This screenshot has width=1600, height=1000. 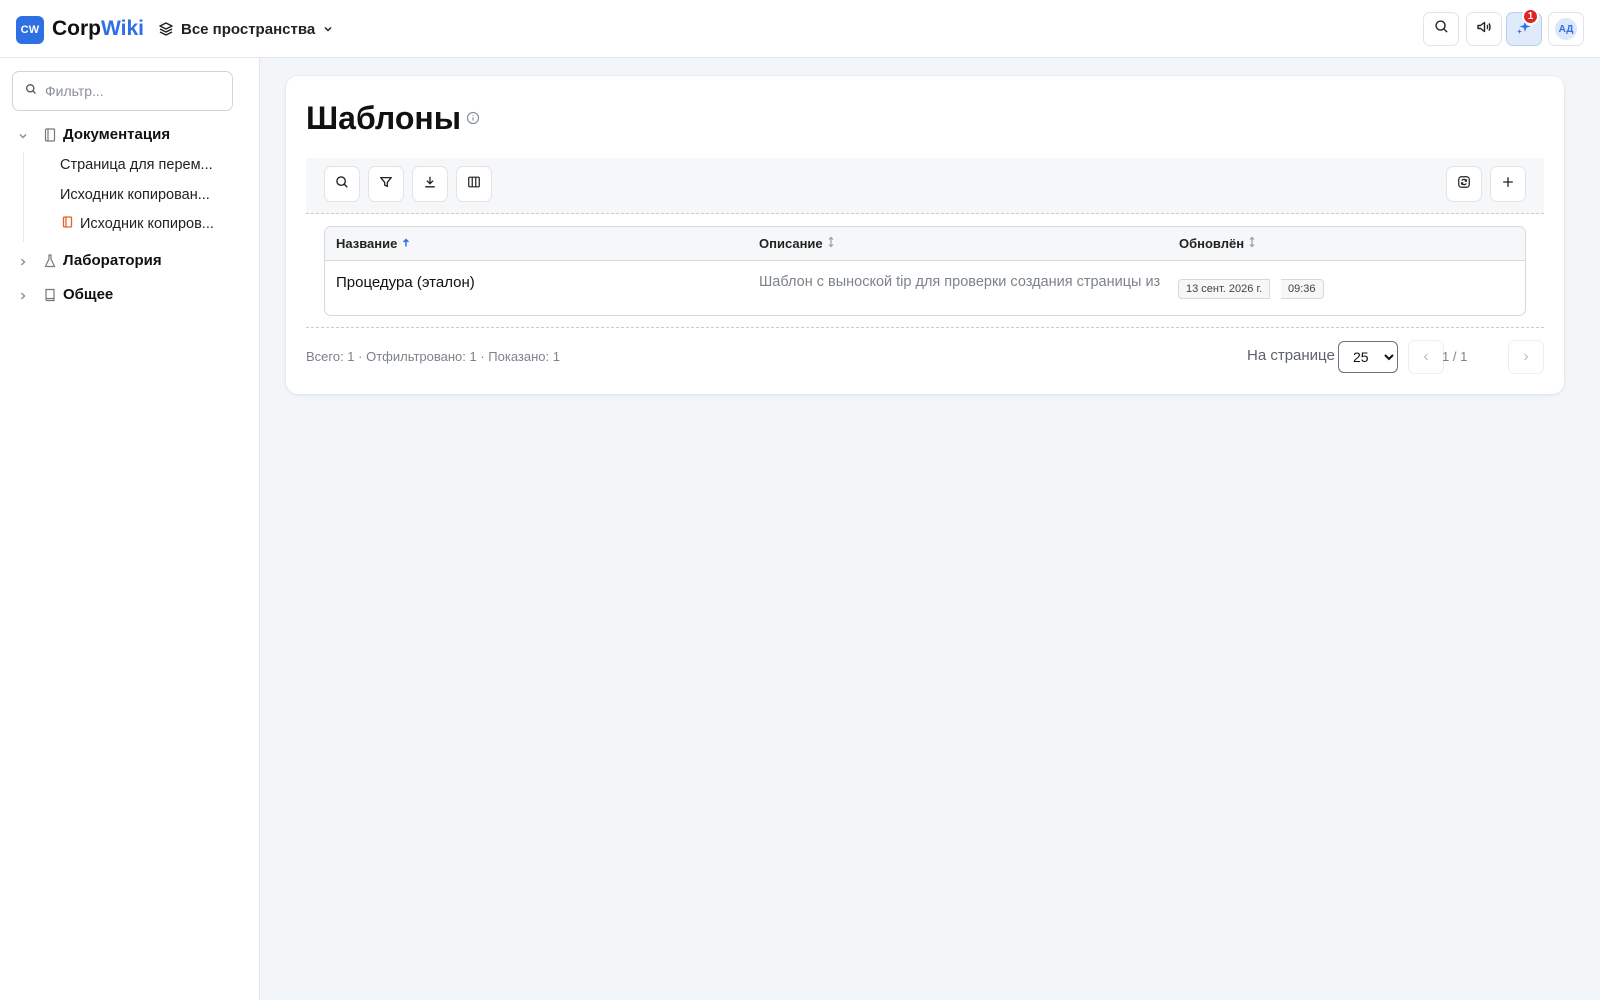 I want to click on table-refresh-button, so click(x=1464, y=184).